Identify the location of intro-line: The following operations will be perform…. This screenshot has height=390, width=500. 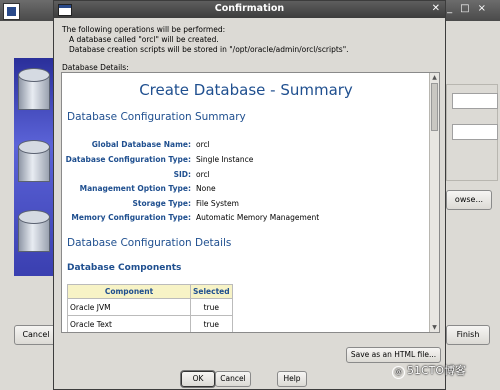
(144, 29).